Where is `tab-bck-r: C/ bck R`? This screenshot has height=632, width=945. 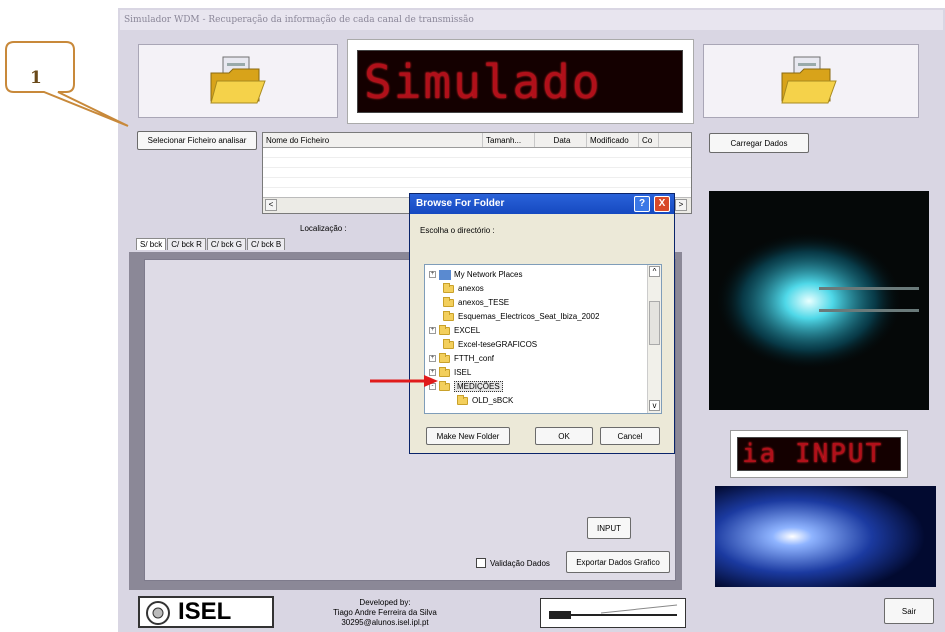
tab-bck-r: C/ bck R is located at coordinates (186, 244).